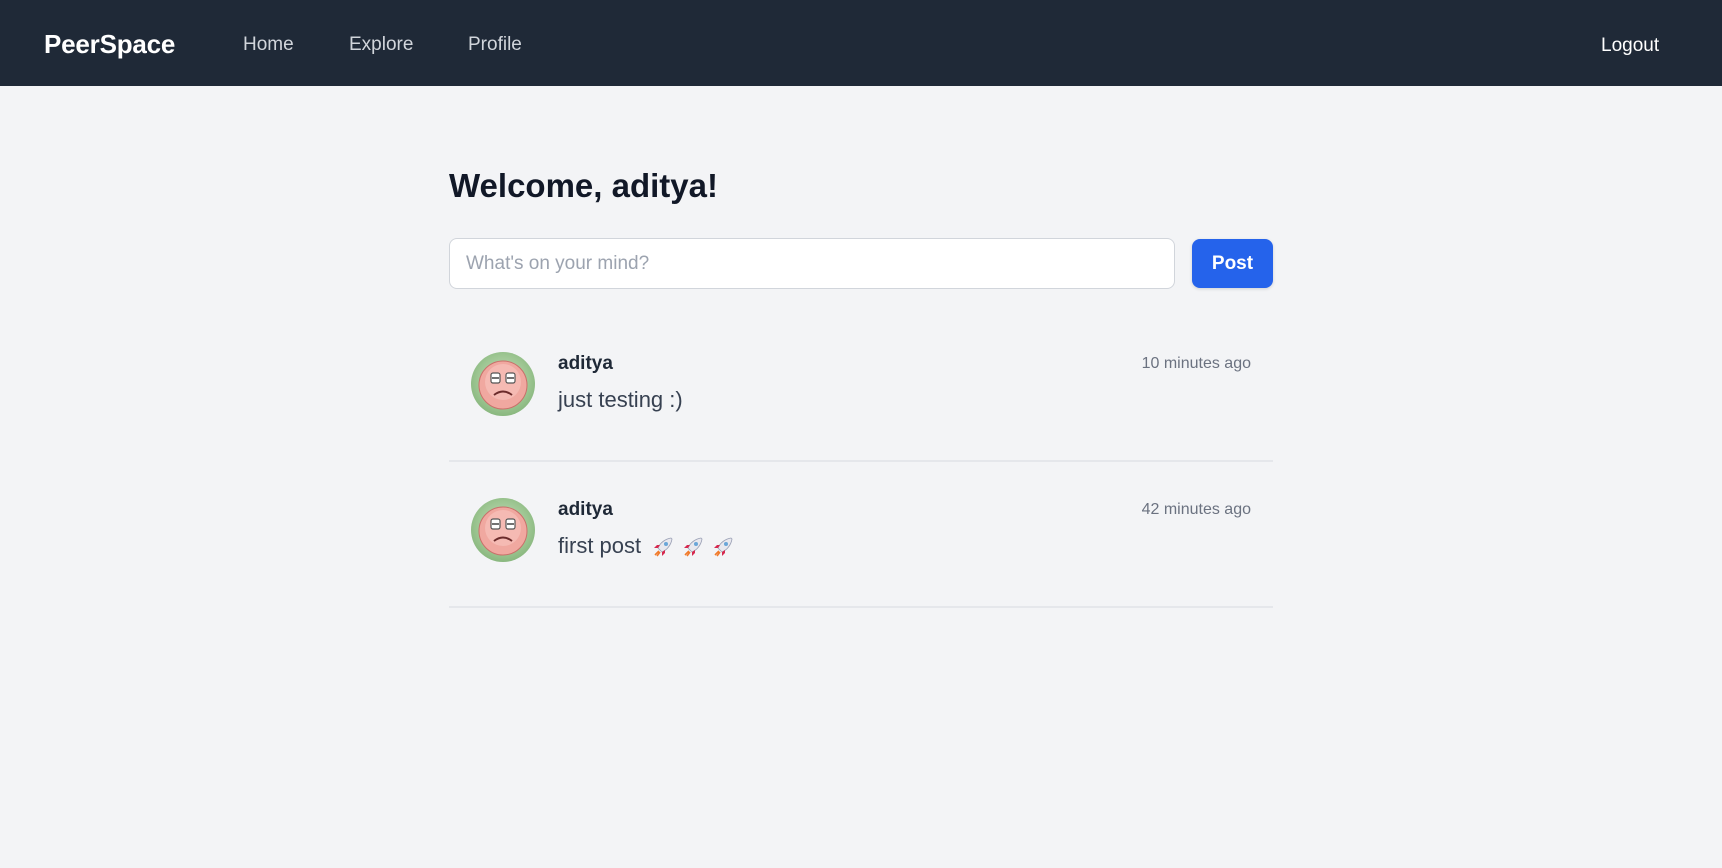 The image size is (1722, 868). What do you see at coordinates (1196, 363) in the screenshot?
I see `post-timestamp: 10 minutes ago` at bounding box center [1196, 363].